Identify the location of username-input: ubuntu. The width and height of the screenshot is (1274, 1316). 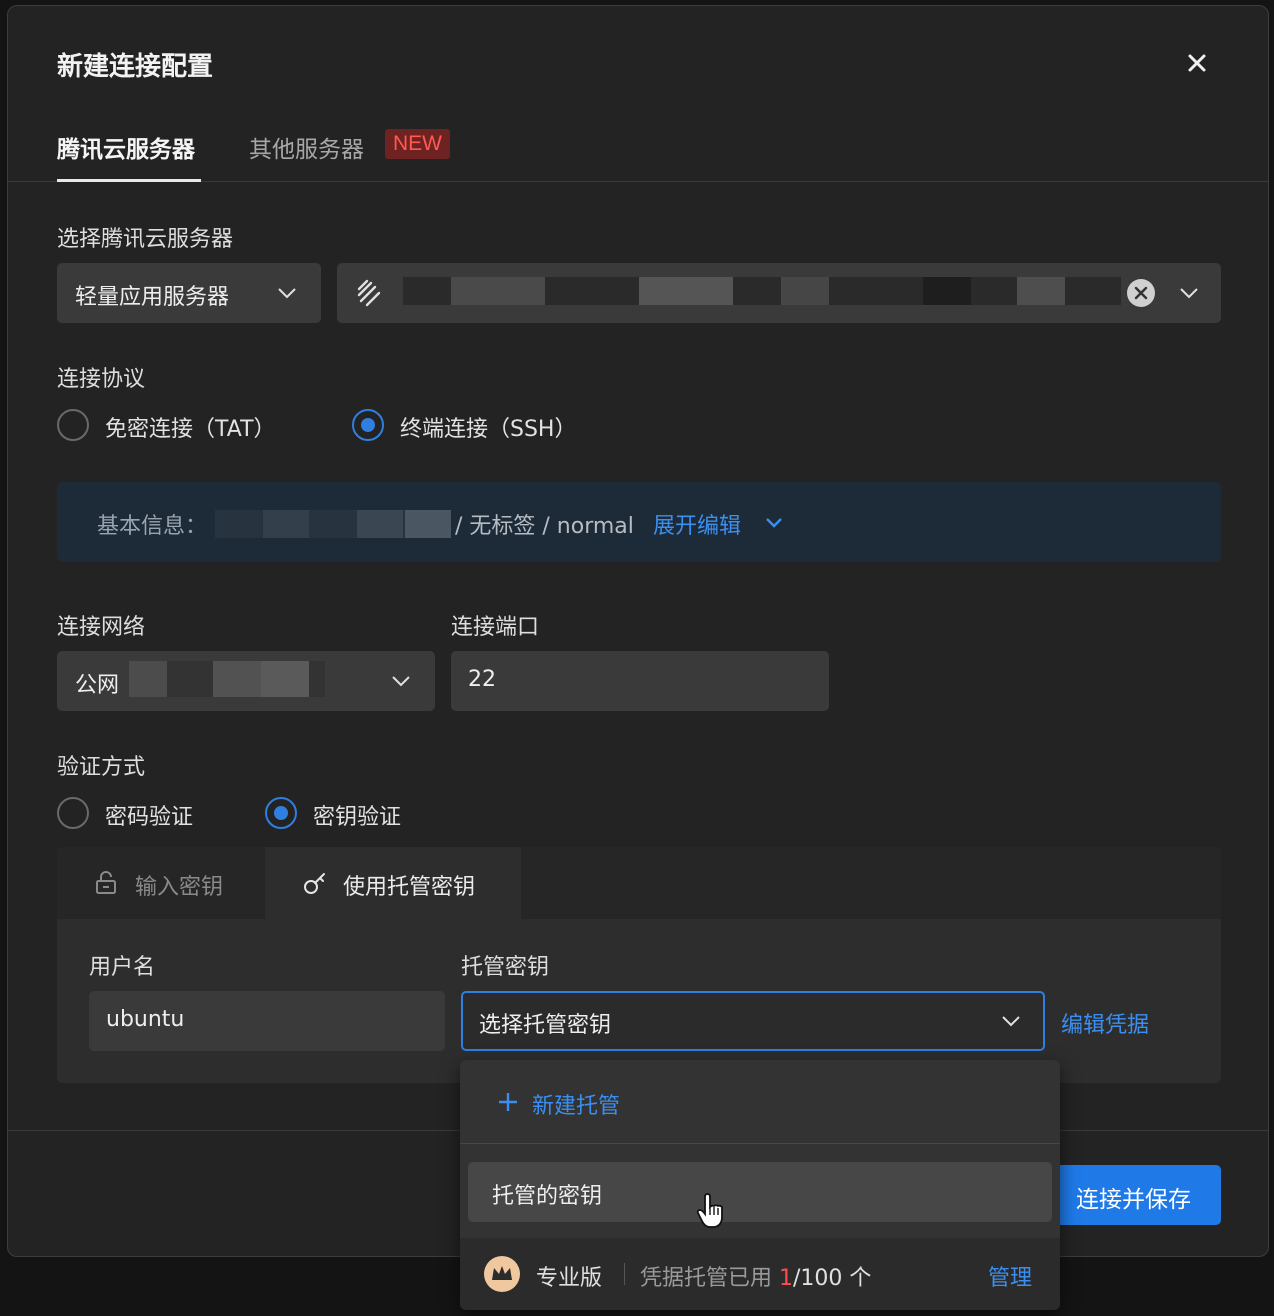
(267, 1021).